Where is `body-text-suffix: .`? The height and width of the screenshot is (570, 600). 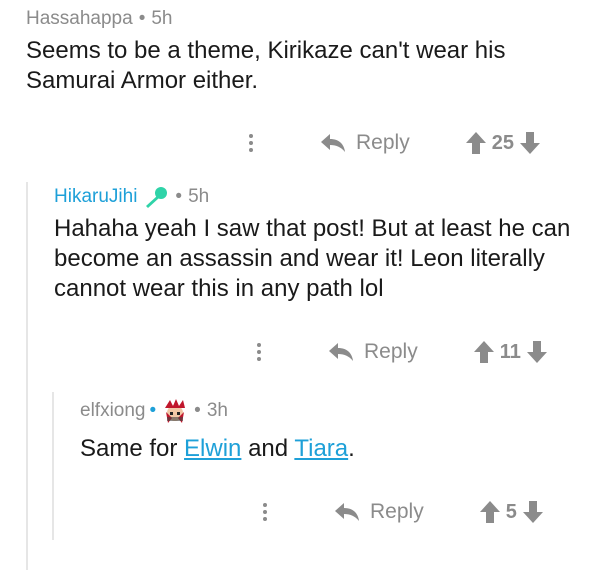
body-text-suffix: . is located at coordinates (351, 448).